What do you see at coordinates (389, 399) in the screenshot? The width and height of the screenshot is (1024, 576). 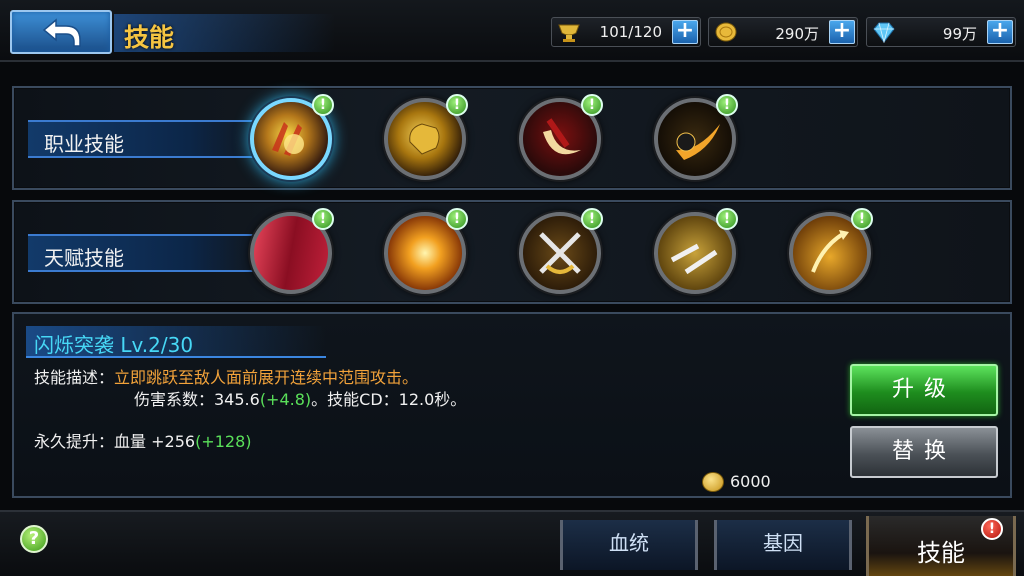 I see `cooldown-text: 。技能CD：12.0秒。` at bounding box center [389, 399].